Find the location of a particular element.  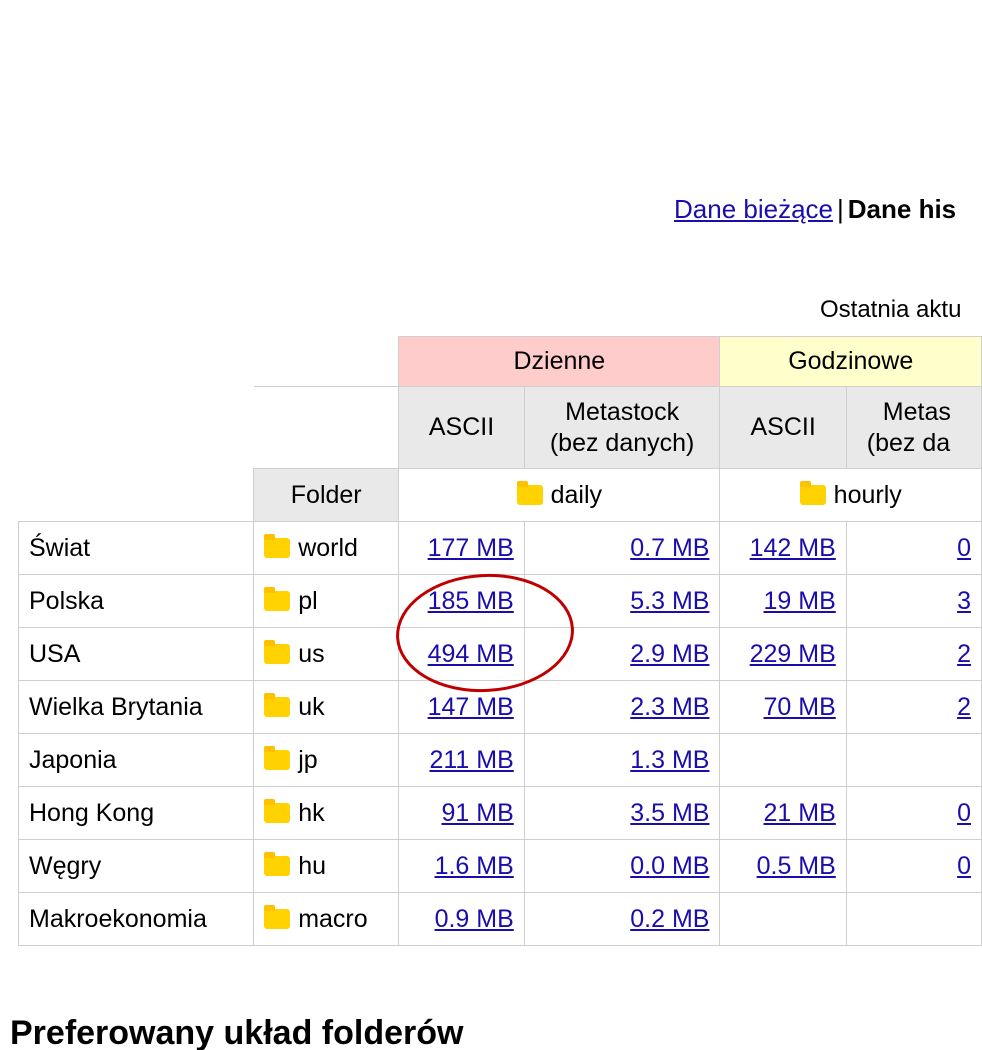

hourly-ascii-download-link: 0.5 MB is located at coordinates (796, 866).